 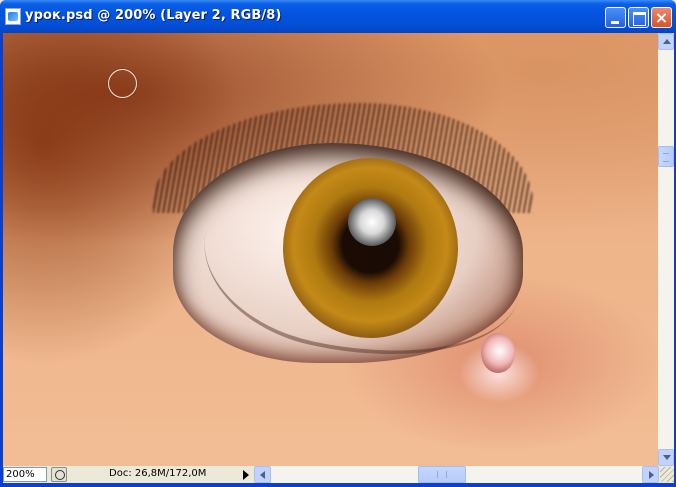 What do you see at coordinates (442, 474) in the screenshot?
I see `horizontal-scroll-thumb` at bounding box center [442, 474].